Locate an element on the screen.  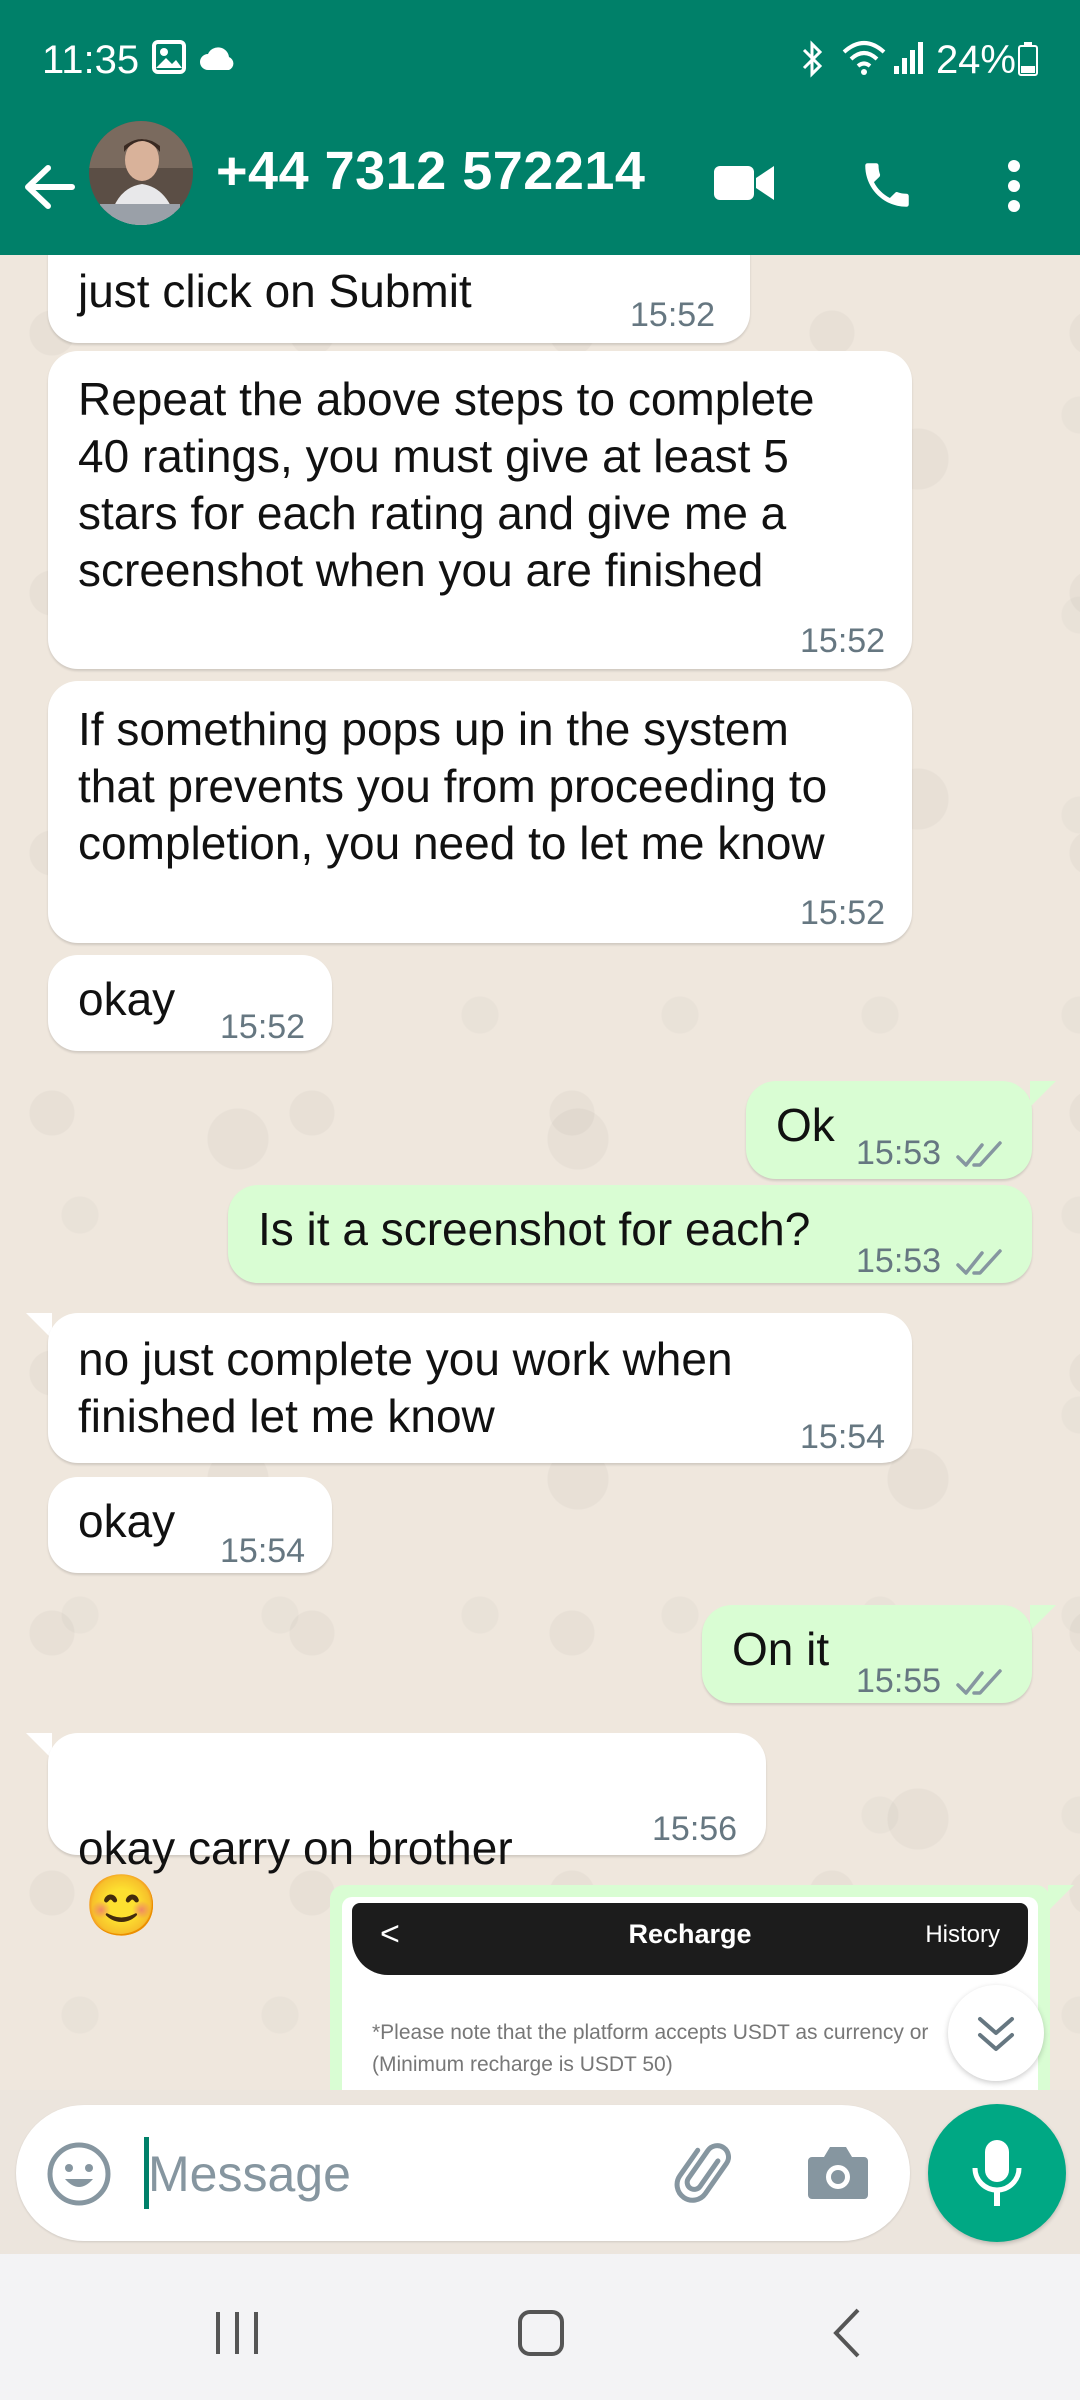
message-text: On it is located at coordinates (781, 1649).